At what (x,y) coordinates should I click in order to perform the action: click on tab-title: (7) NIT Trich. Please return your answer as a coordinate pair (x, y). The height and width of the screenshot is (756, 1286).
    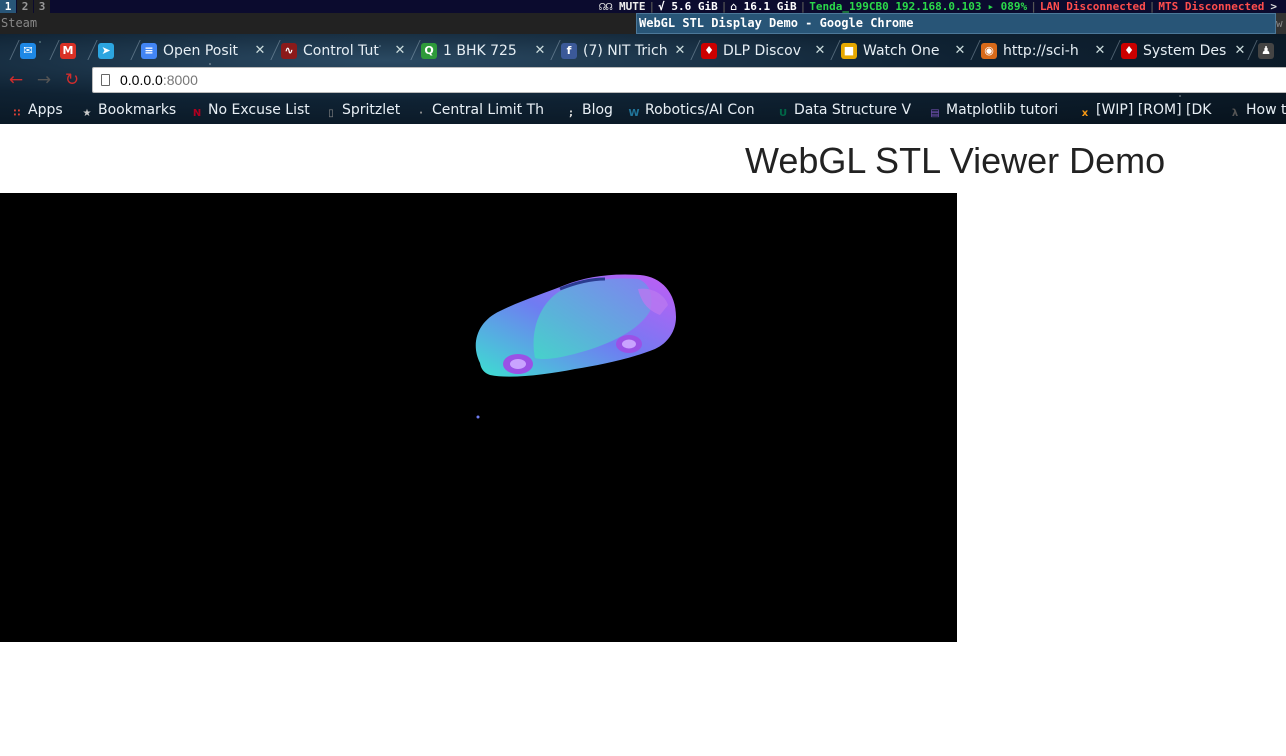
    Looking at the image, I should click on (625, 51).